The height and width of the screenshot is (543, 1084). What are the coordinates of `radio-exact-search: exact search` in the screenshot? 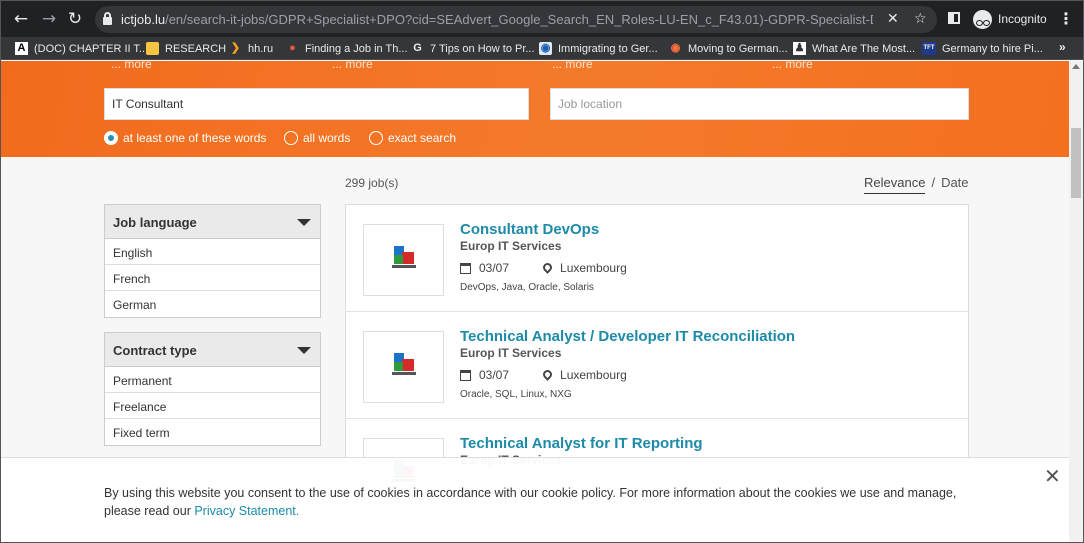 It's located at (412, 138).